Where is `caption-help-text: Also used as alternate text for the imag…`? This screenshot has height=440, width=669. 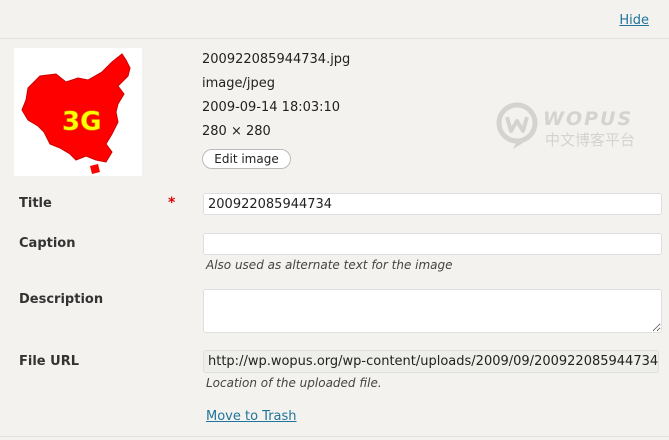
caption-help-text: Also used as alternate text for the imag… is located at coordinates (329, 265).